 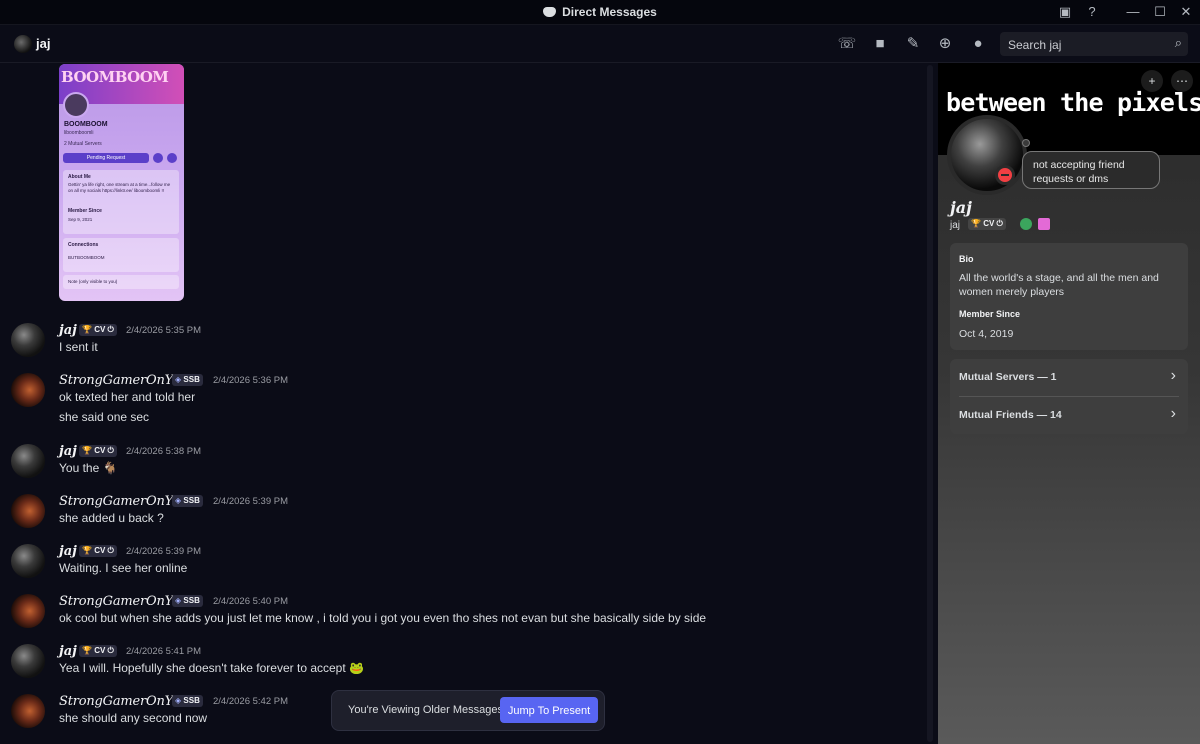 What do you see at coordinates (163, 451) in the screenshot?
I see `message-timestamp: 2/4/2026 5:38 PM` at bounding box center [163, 451].